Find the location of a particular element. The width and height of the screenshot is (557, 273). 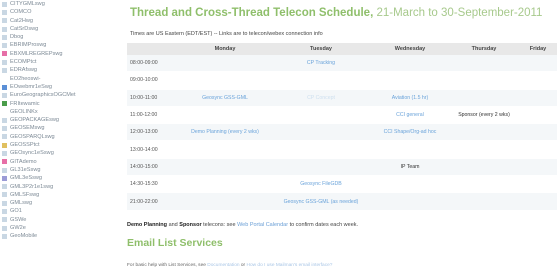

sidebar-item: GW2e is located at coordinates (56, 228).